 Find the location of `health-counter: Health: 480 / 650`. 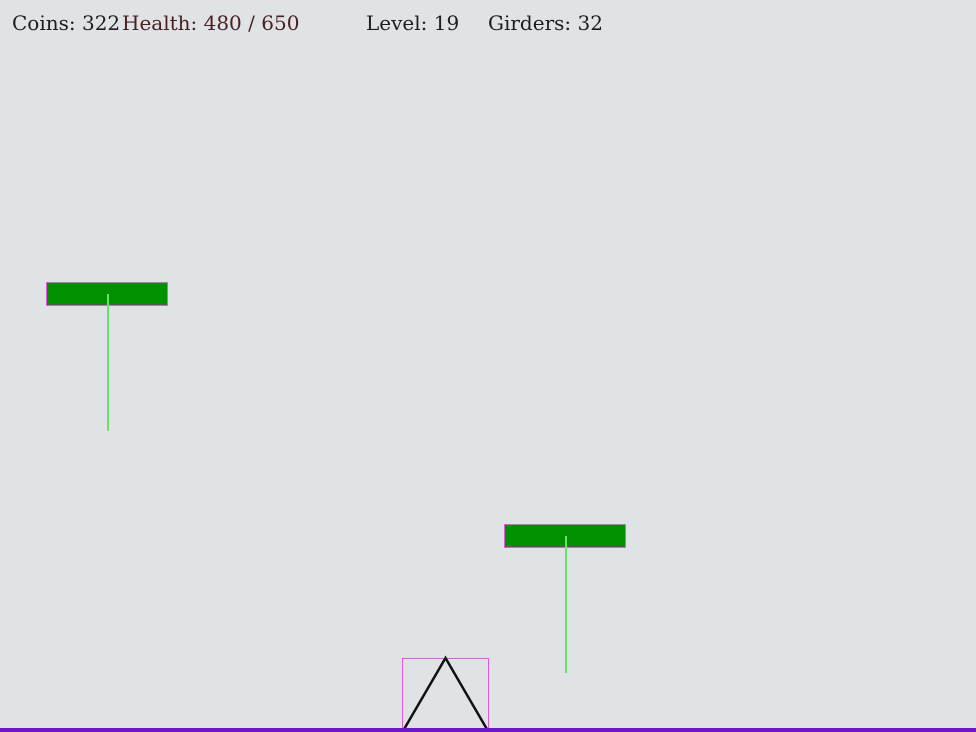

health-counter: Health: 480 / 650 is located at coordinates (211, 23).